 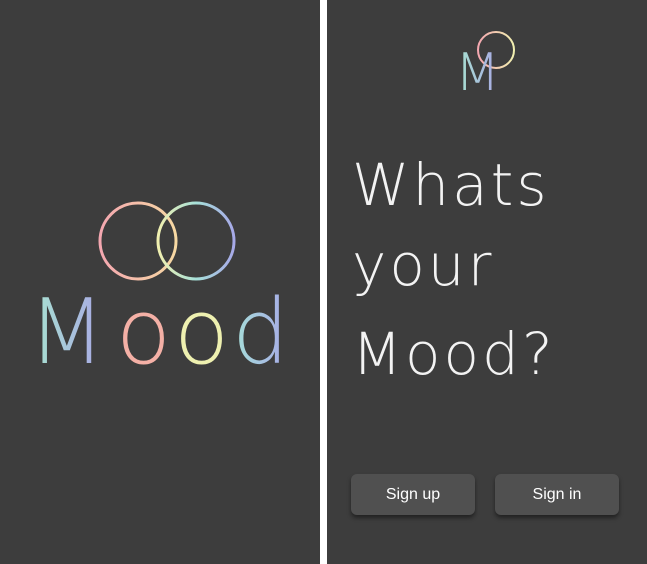 I want to click on left-ring, so click(x=138, y=241).